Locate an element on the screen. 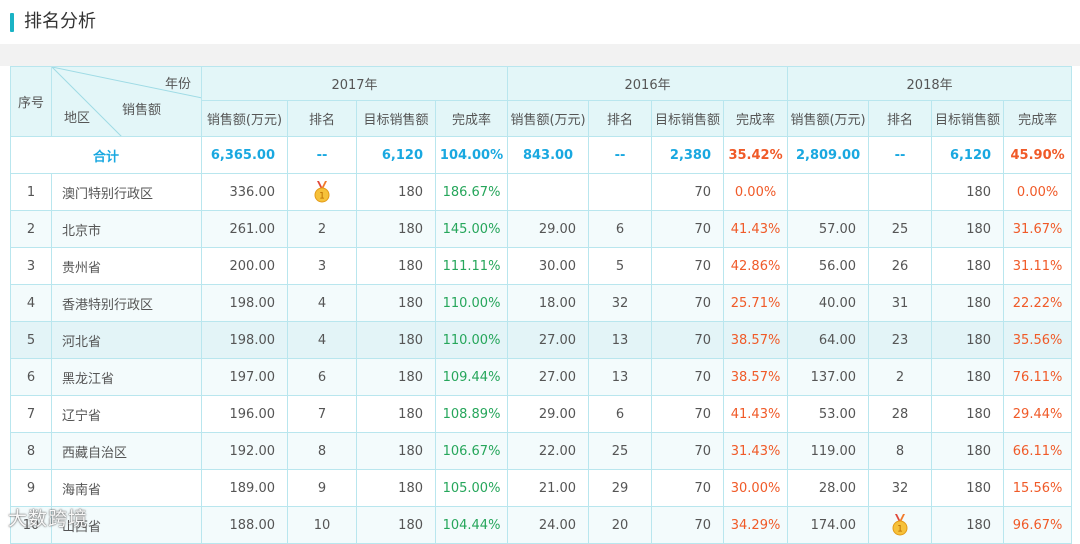  col-index-header: 序号 is located at coordinates (31, 101).